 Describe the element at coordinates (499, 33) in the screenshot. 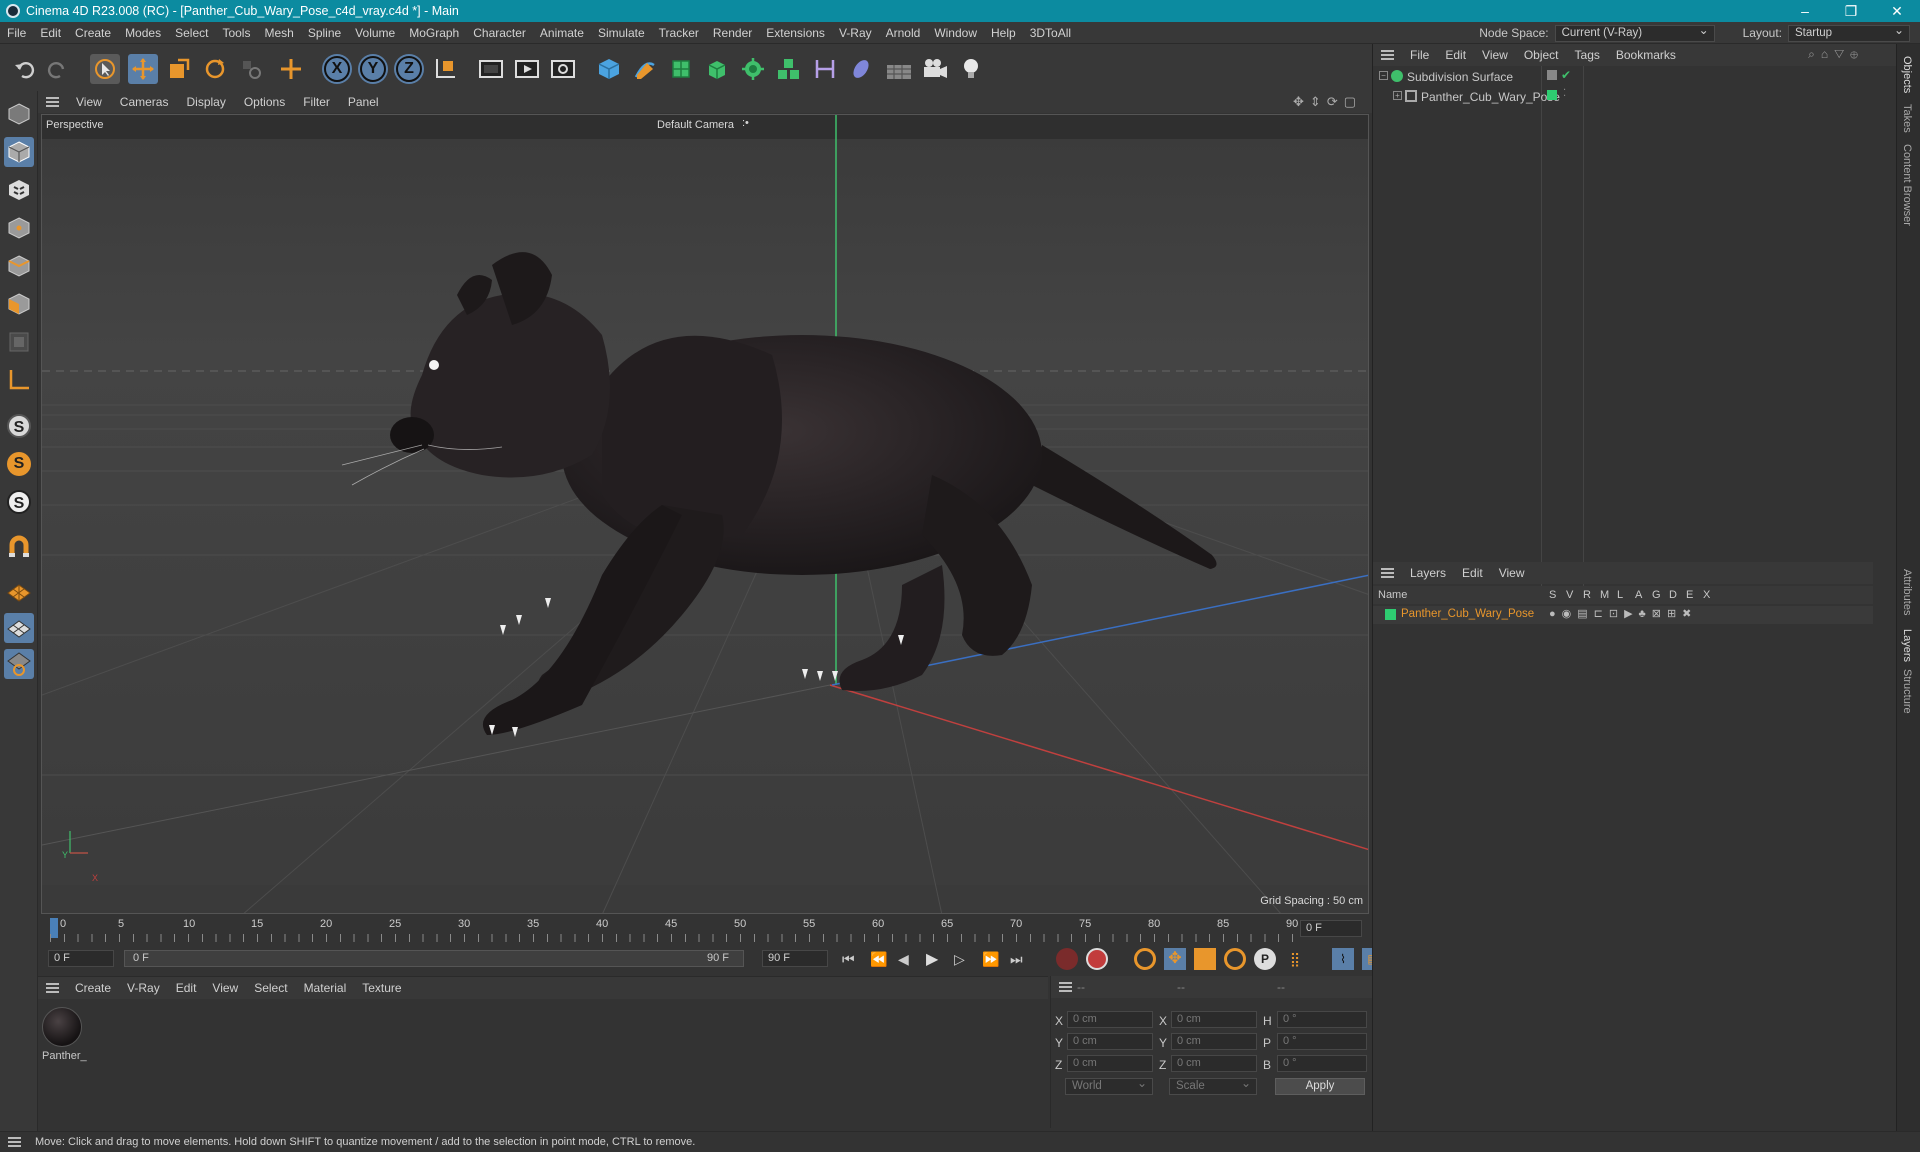

I see `menu-character: Character` at that location.